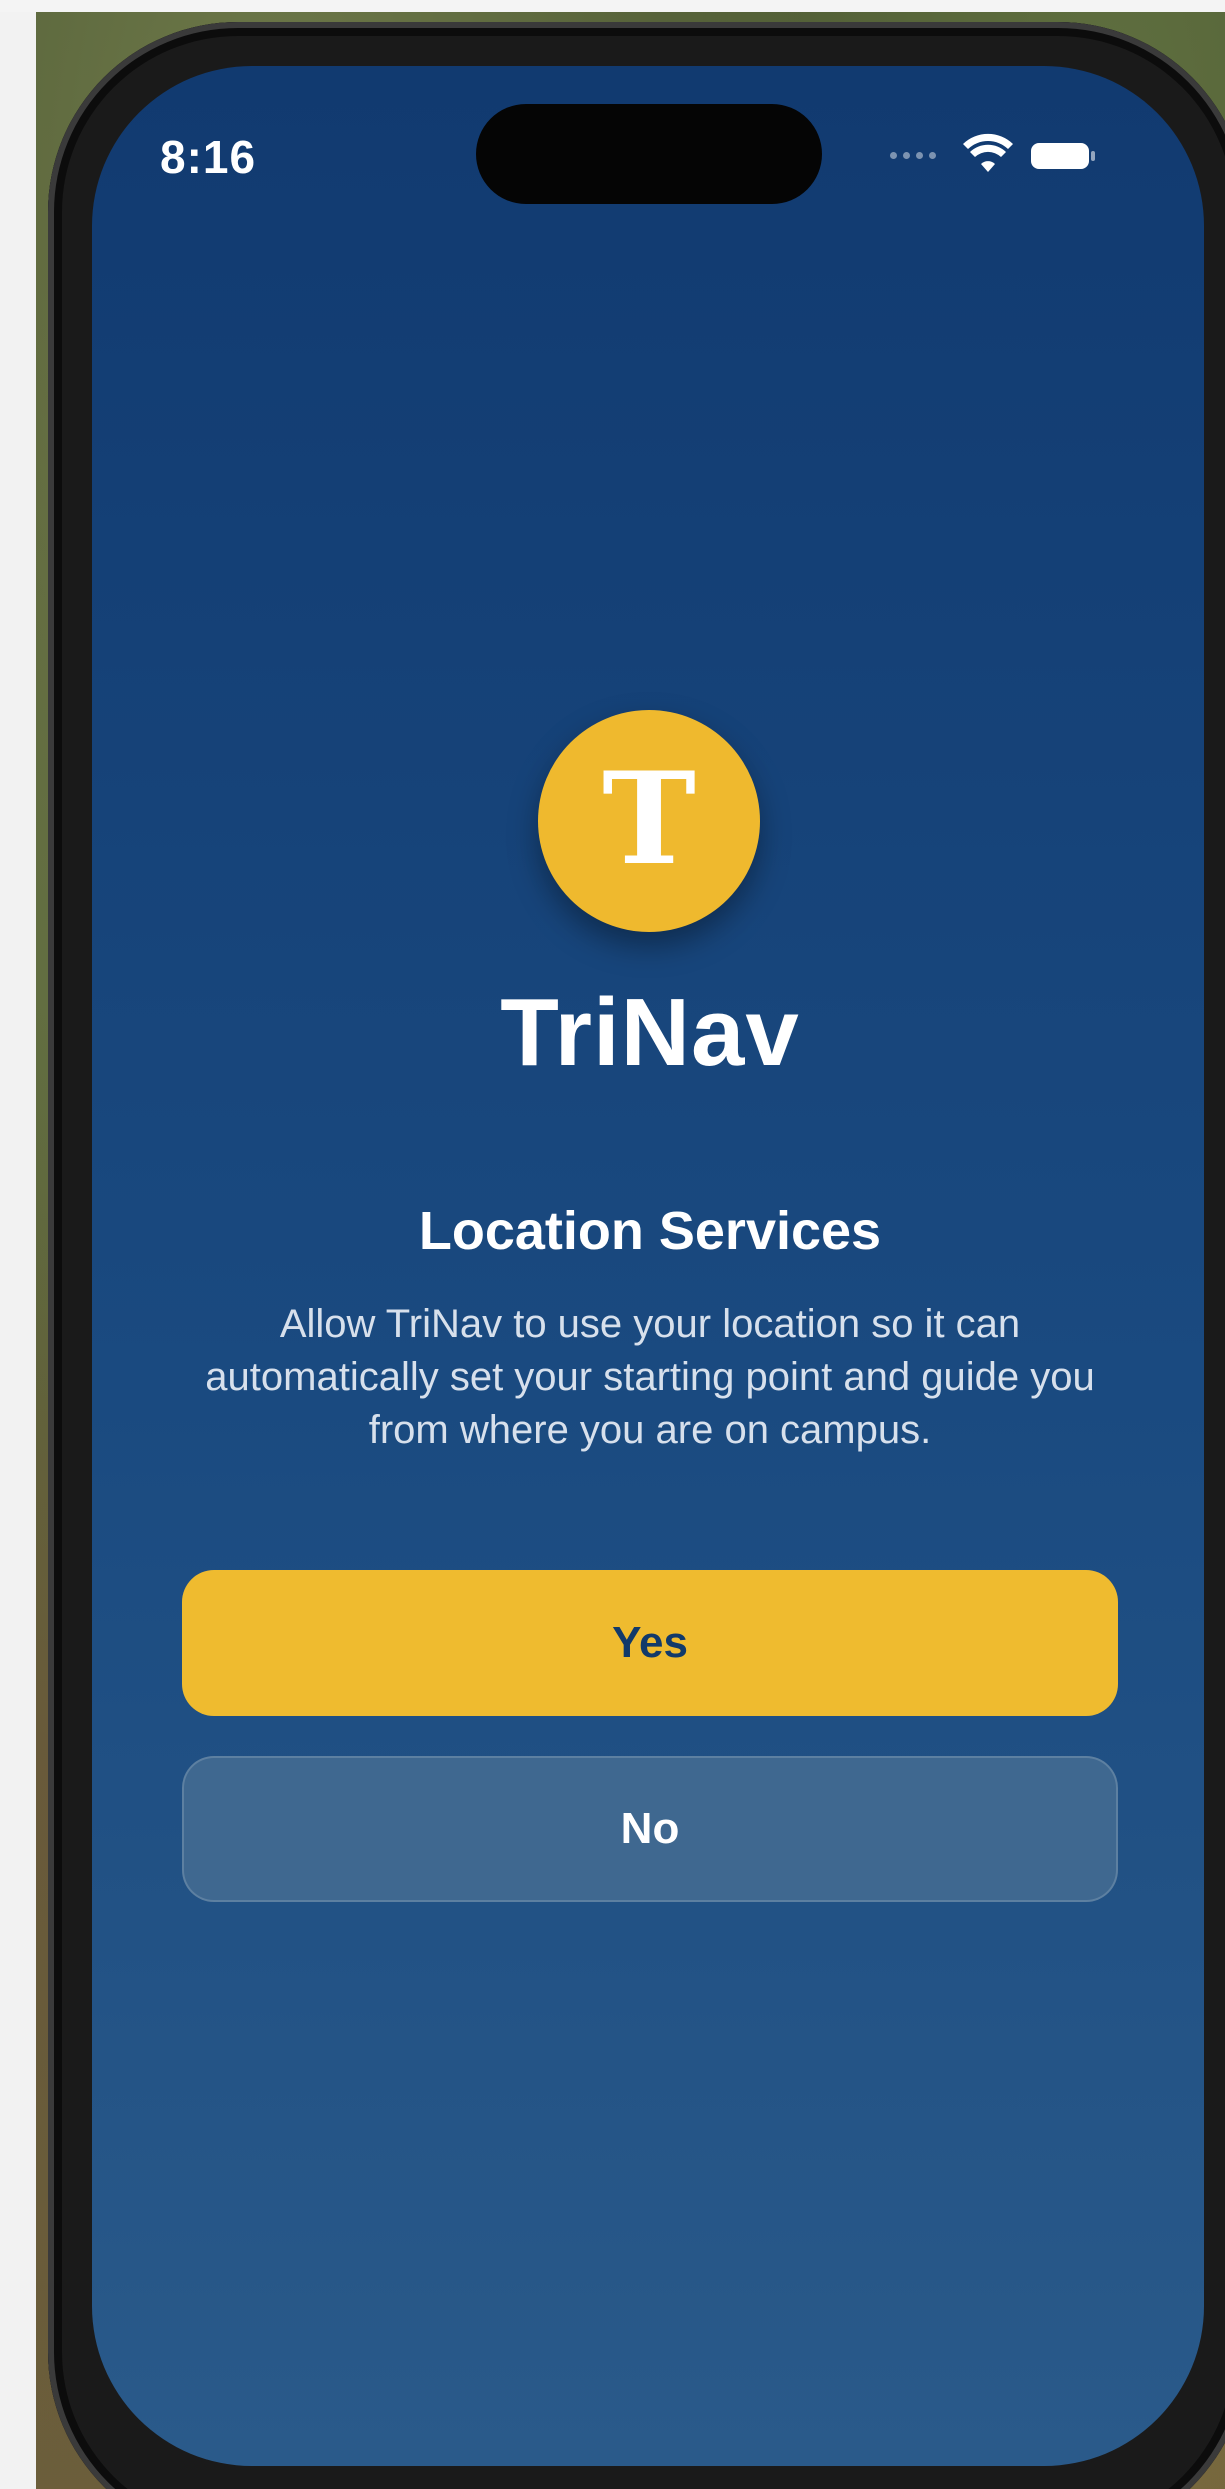 The image size is (1225, 2489). I want to click on yes-button-label: Yes, so click(650, 1642).